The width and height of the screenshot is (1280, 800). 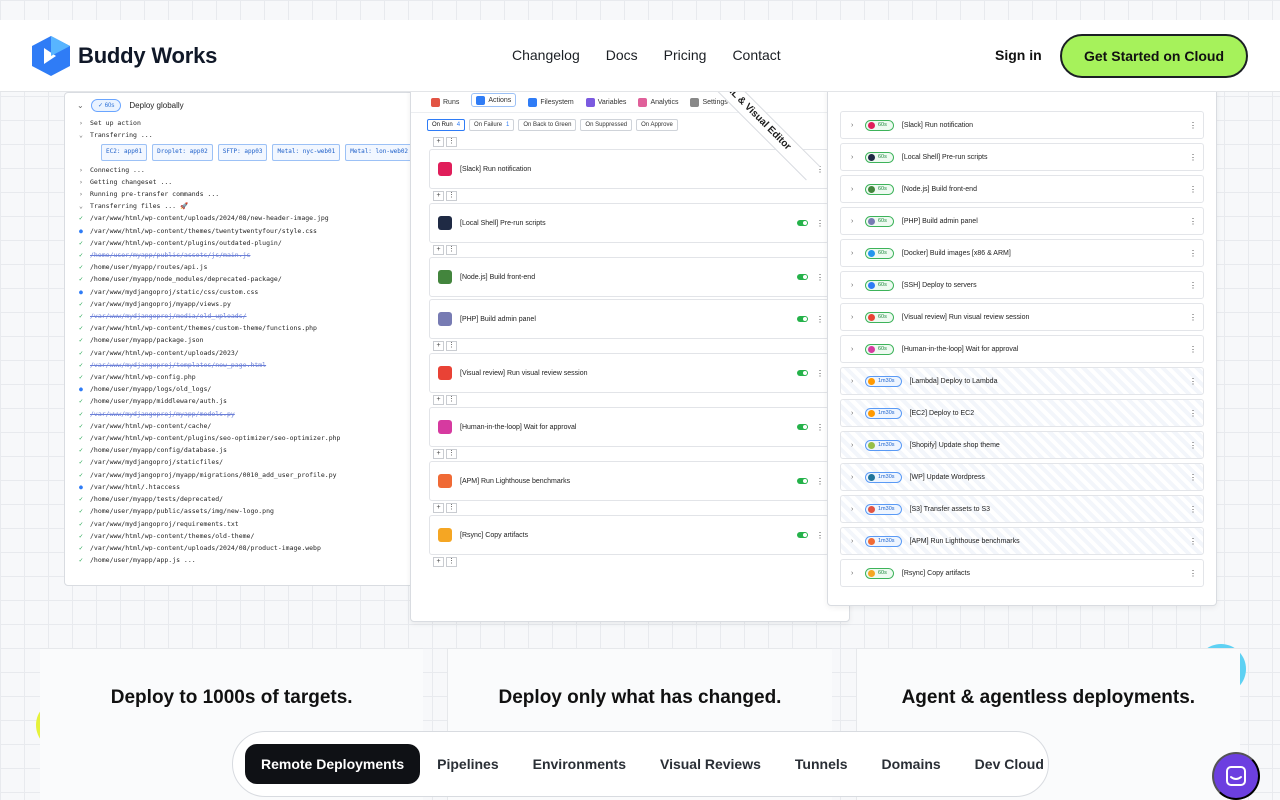 What do you see at coordinates (306, 152) in the screenshot?
I see `target-tag: Metal: nyc-web01` at bounding box center [306, 152].